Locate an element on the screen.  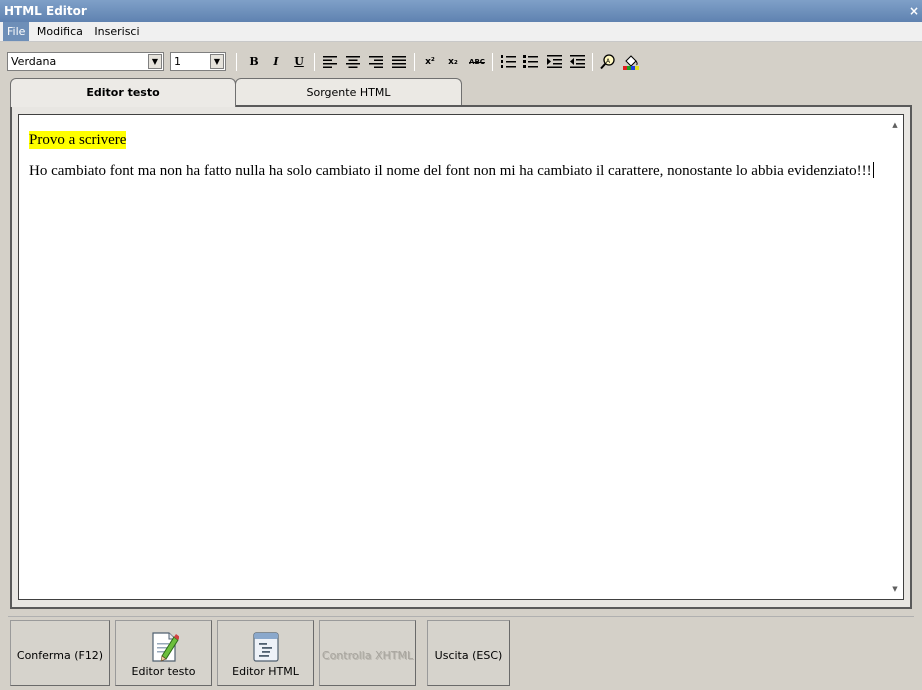
bullet-list-icon is located at coordinates (530, 61).